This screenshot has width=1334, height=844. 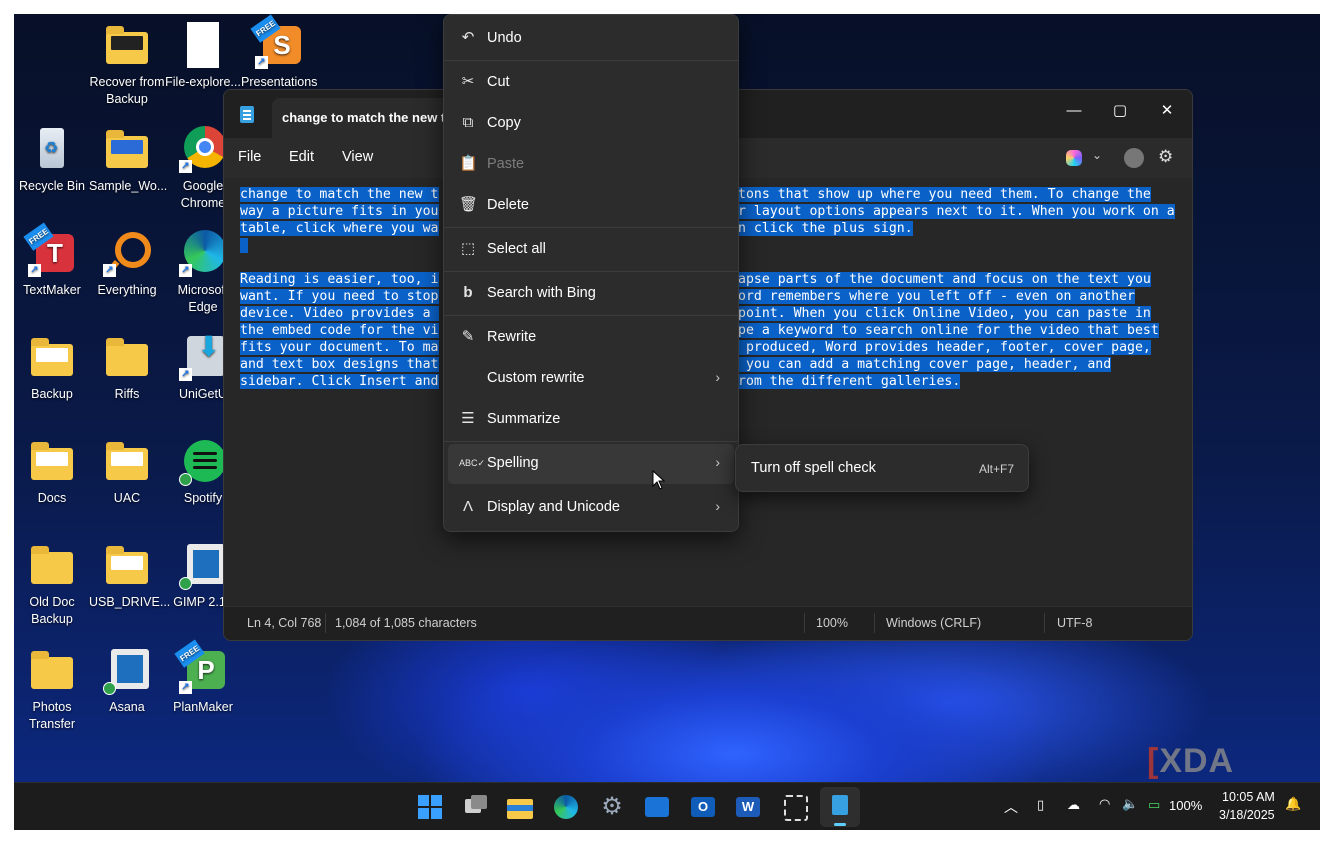 I want to click on trash-icon: 🗑, so click(x=469, y=204).